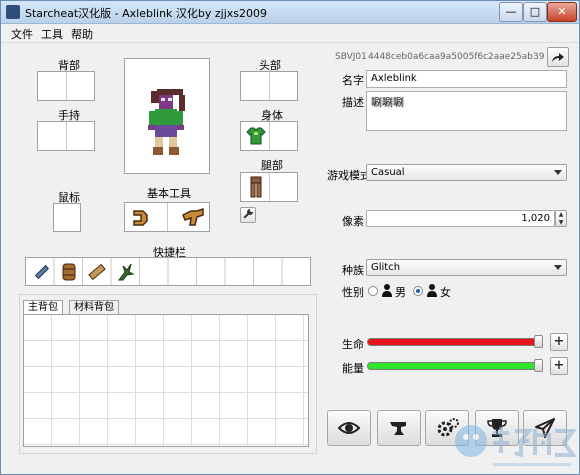 This screenshot has height=475, width=580. Describe the element at coordinates (353, 102) in the screenshot. I see `description-label: 描述` at that location.